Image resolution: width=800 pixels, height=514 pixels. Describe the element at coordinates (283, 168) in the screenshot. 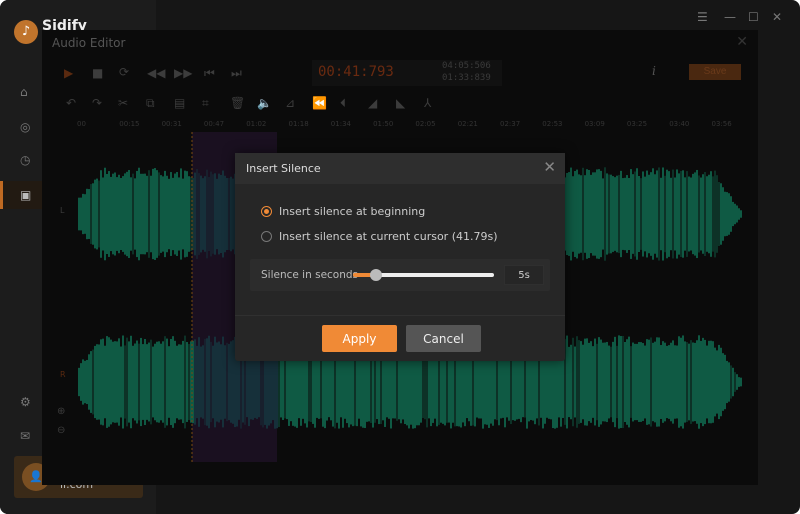

I see `dialog-title: Insert Silence` at that location.